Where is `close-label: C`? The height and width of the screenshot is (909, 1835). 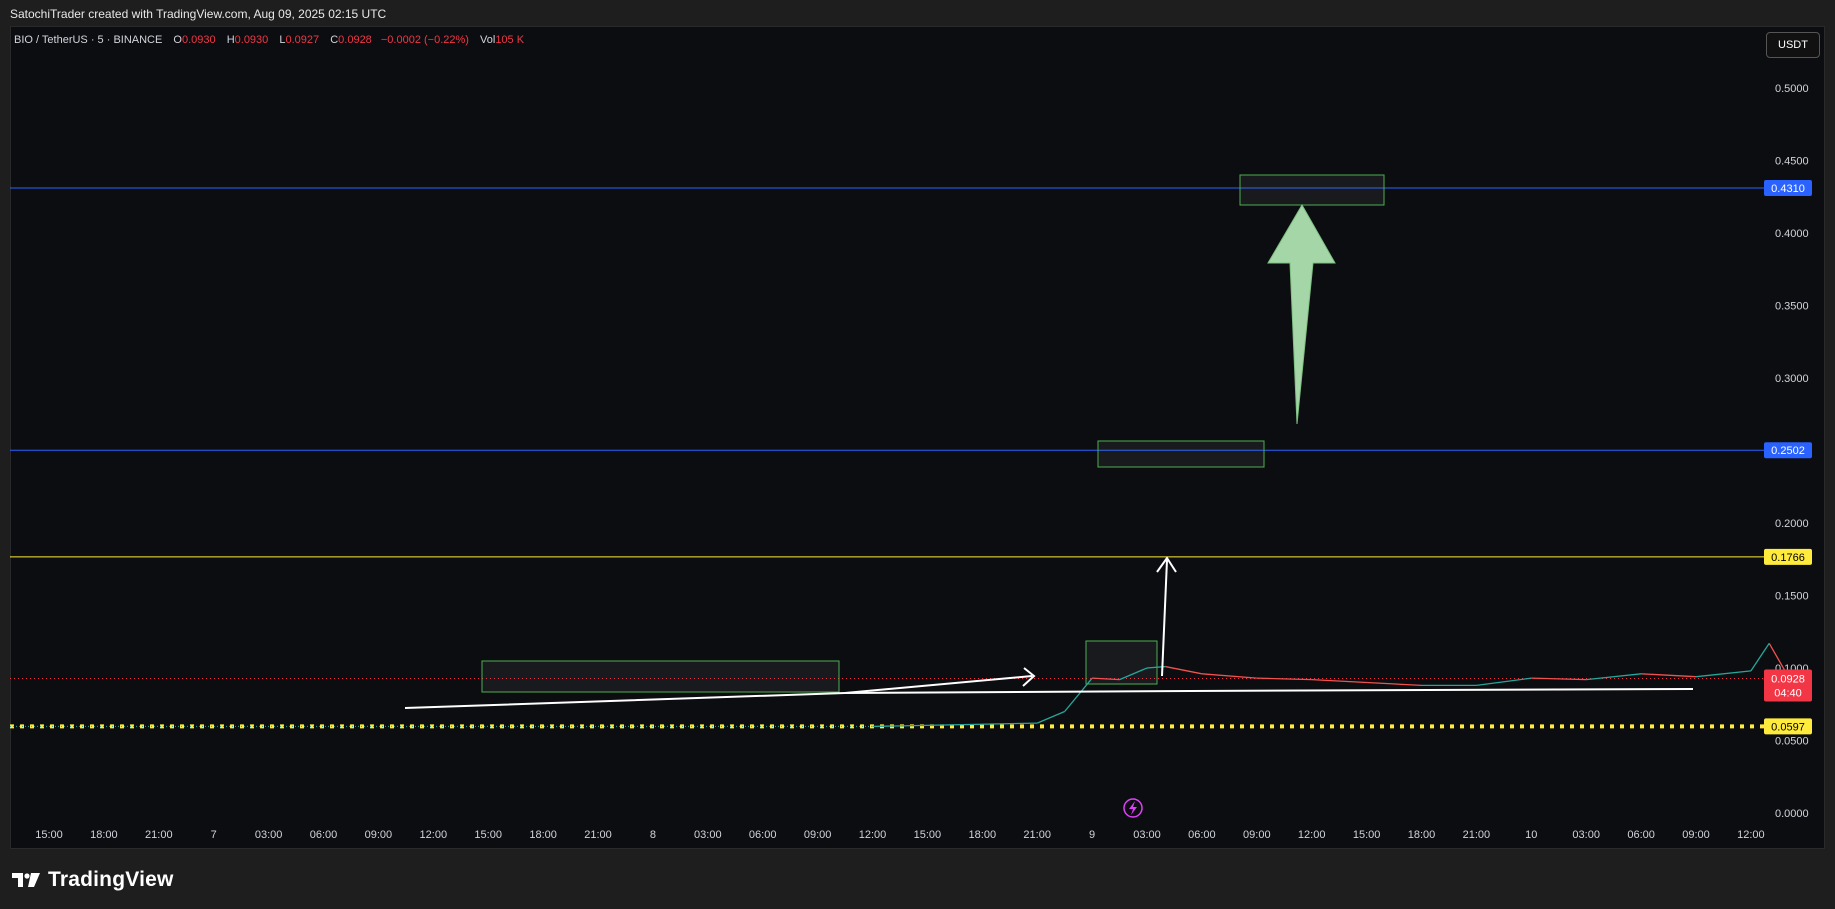
close-label: C is located at coordinates (334, 40).